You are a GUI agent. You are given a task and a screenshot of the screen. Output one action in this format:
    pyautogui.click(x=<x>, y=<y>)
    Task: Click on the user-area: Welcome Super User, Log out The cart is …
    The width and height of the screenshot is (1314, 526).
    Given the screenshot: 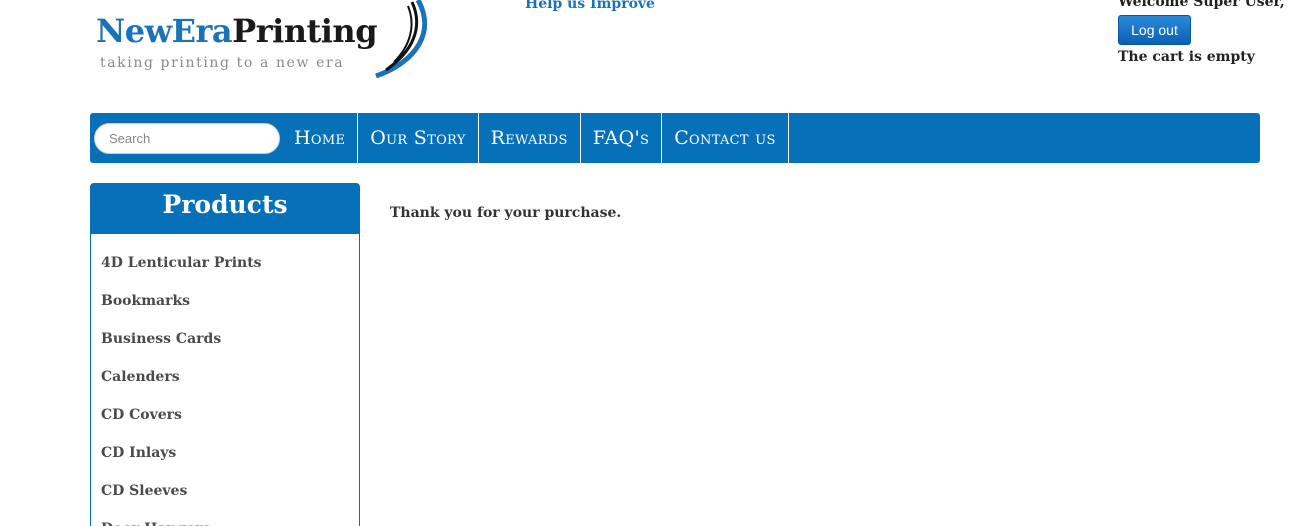 What is the action you would take?
    pyautogui.click(x=1201, y=32)
    